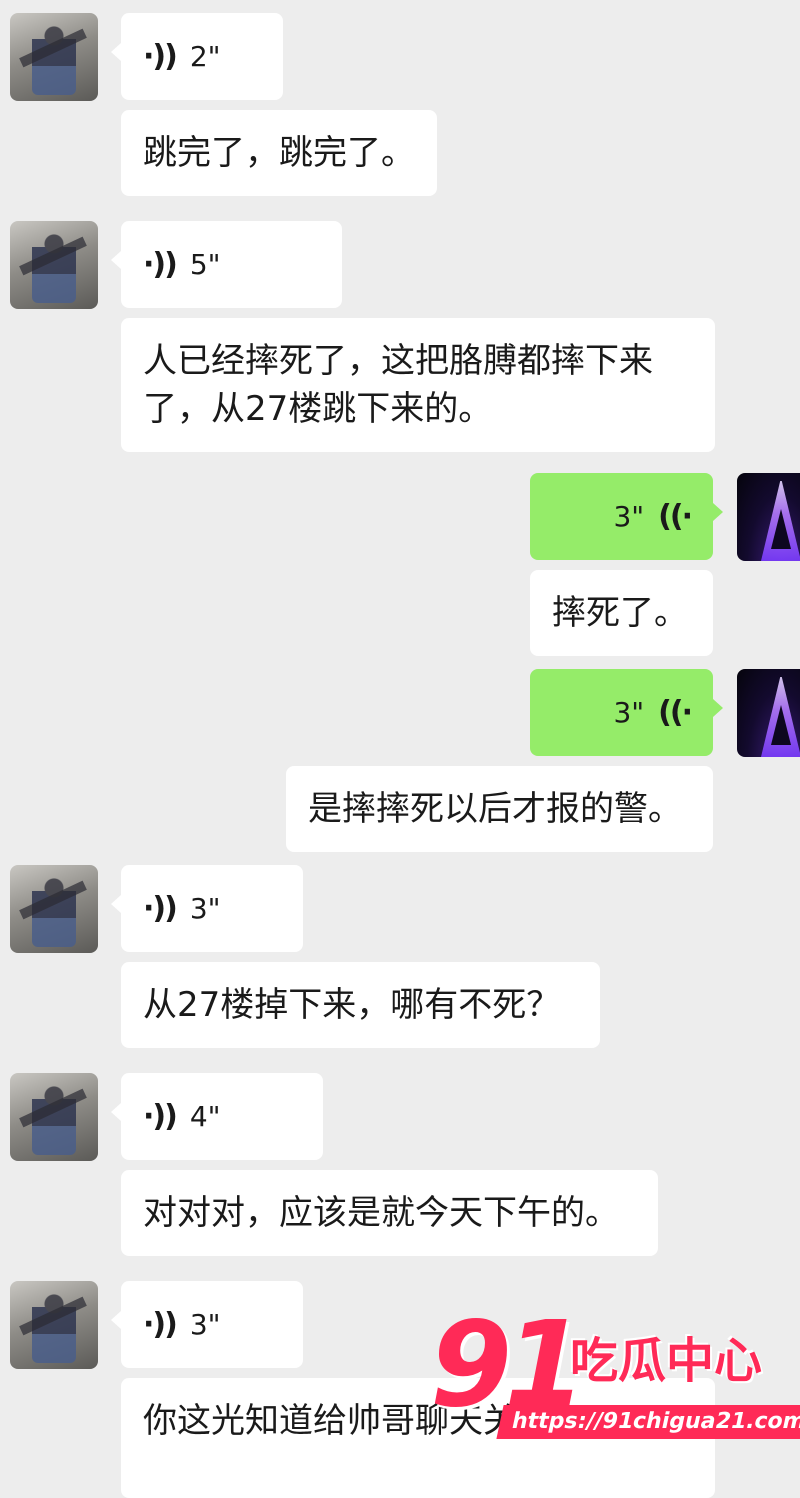  I want to click on text-message: 跳完了，跳完了。, so click(279, 153).